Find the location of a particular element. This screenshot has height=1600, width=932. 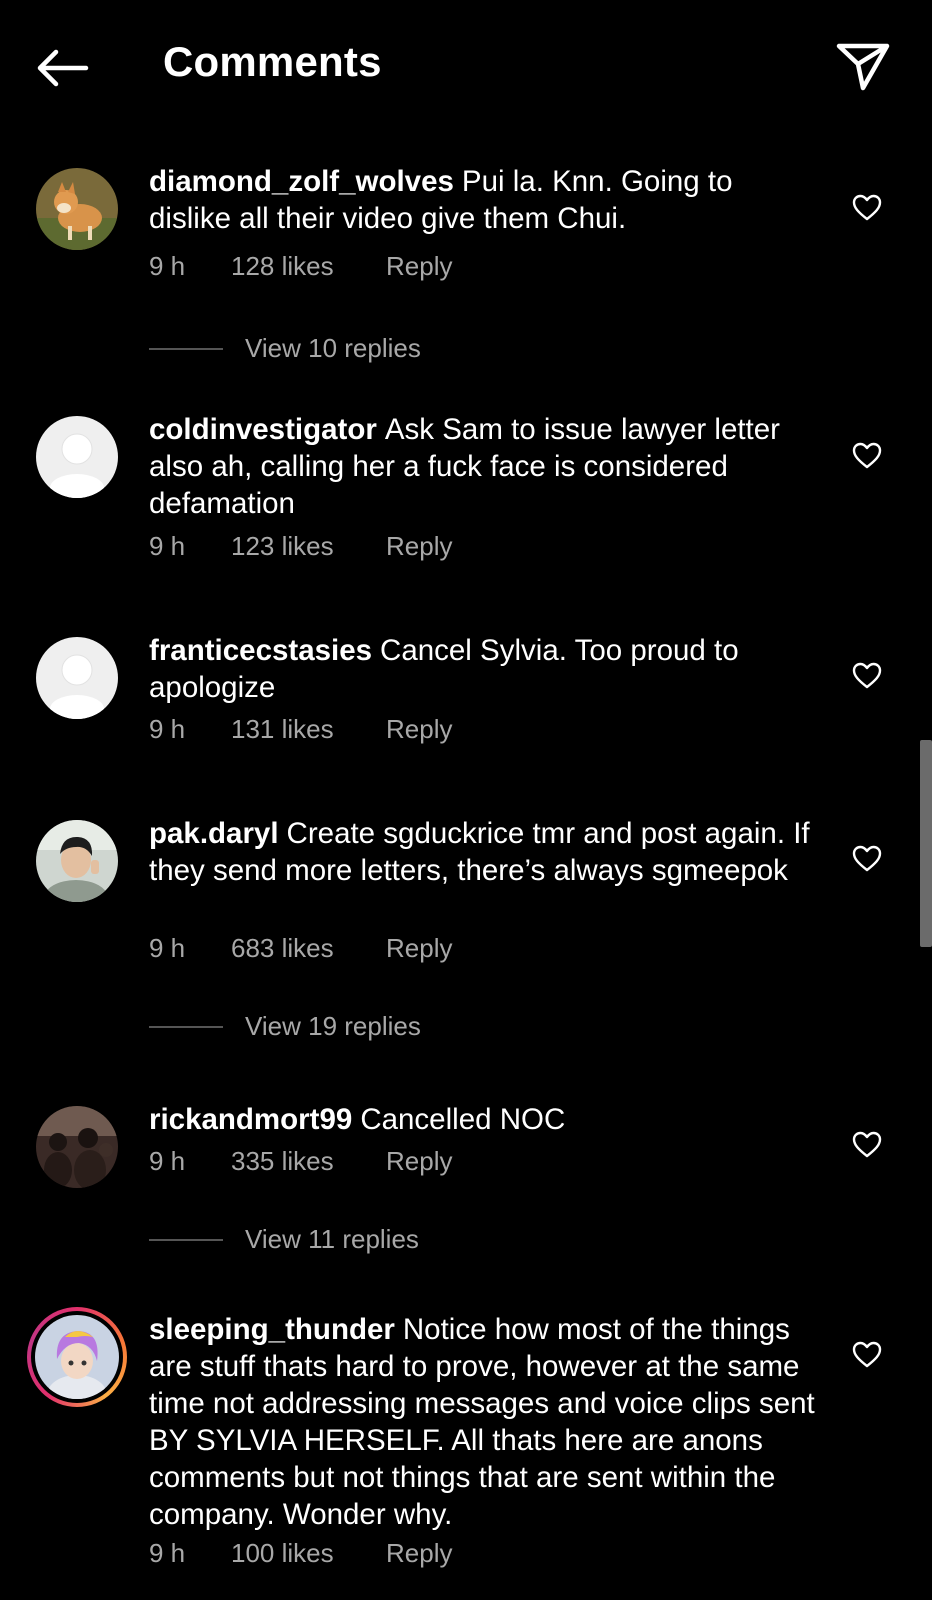

comment-username: pak.daryl is located at coordinates (214, 833).